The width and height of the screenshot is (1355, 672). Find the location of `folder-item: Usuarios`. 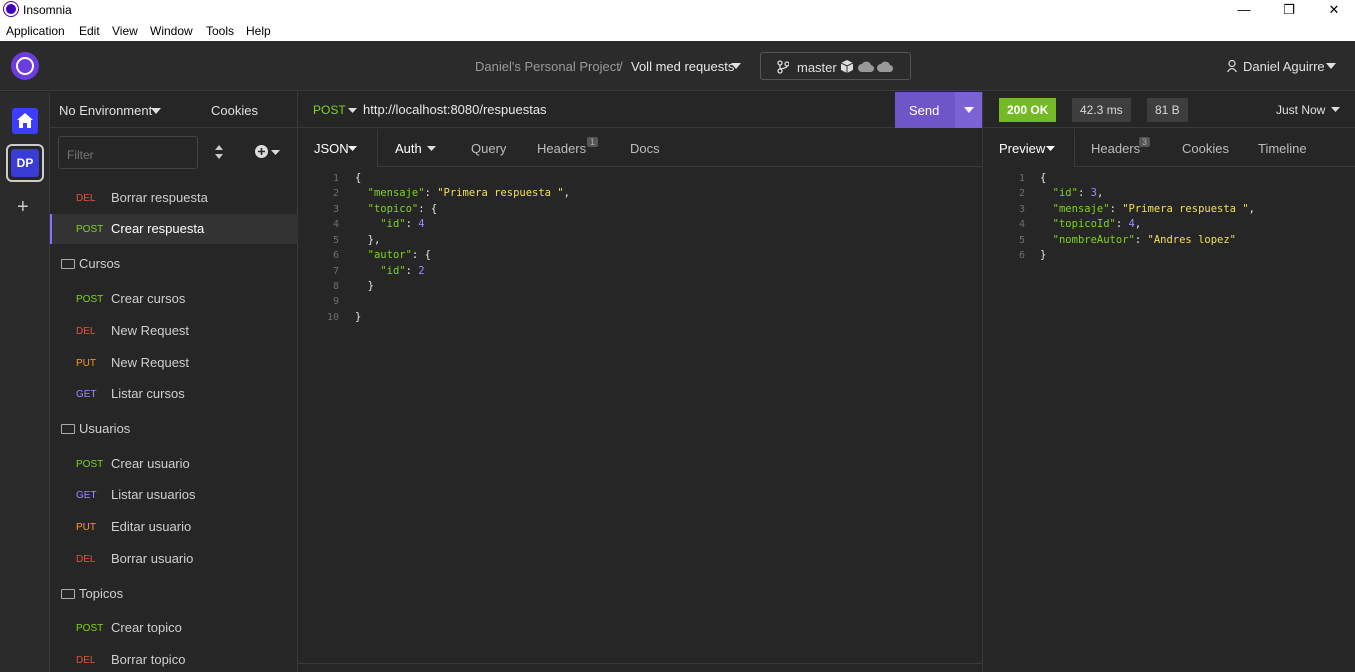

folder-item: Usuarios is located at coordinates (174, 429).